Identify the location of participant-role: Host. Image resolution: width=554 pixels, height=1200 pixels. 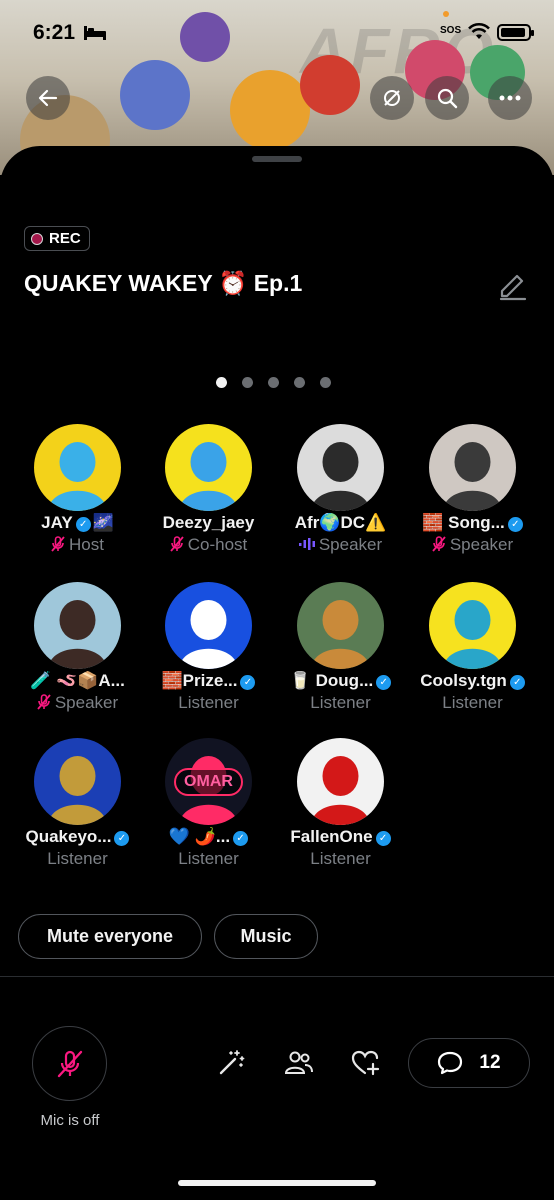
(77, 545).